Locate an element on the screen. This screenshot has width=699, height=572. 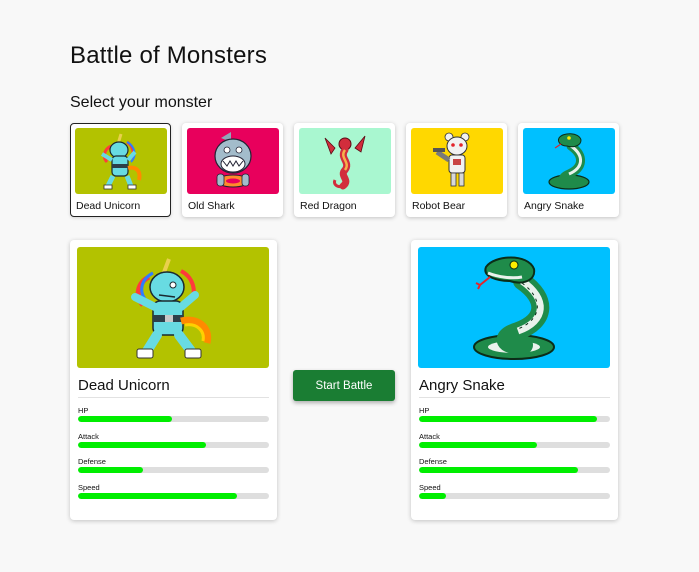
robot-bear-monster-icon is located at coordinates (457, 161).